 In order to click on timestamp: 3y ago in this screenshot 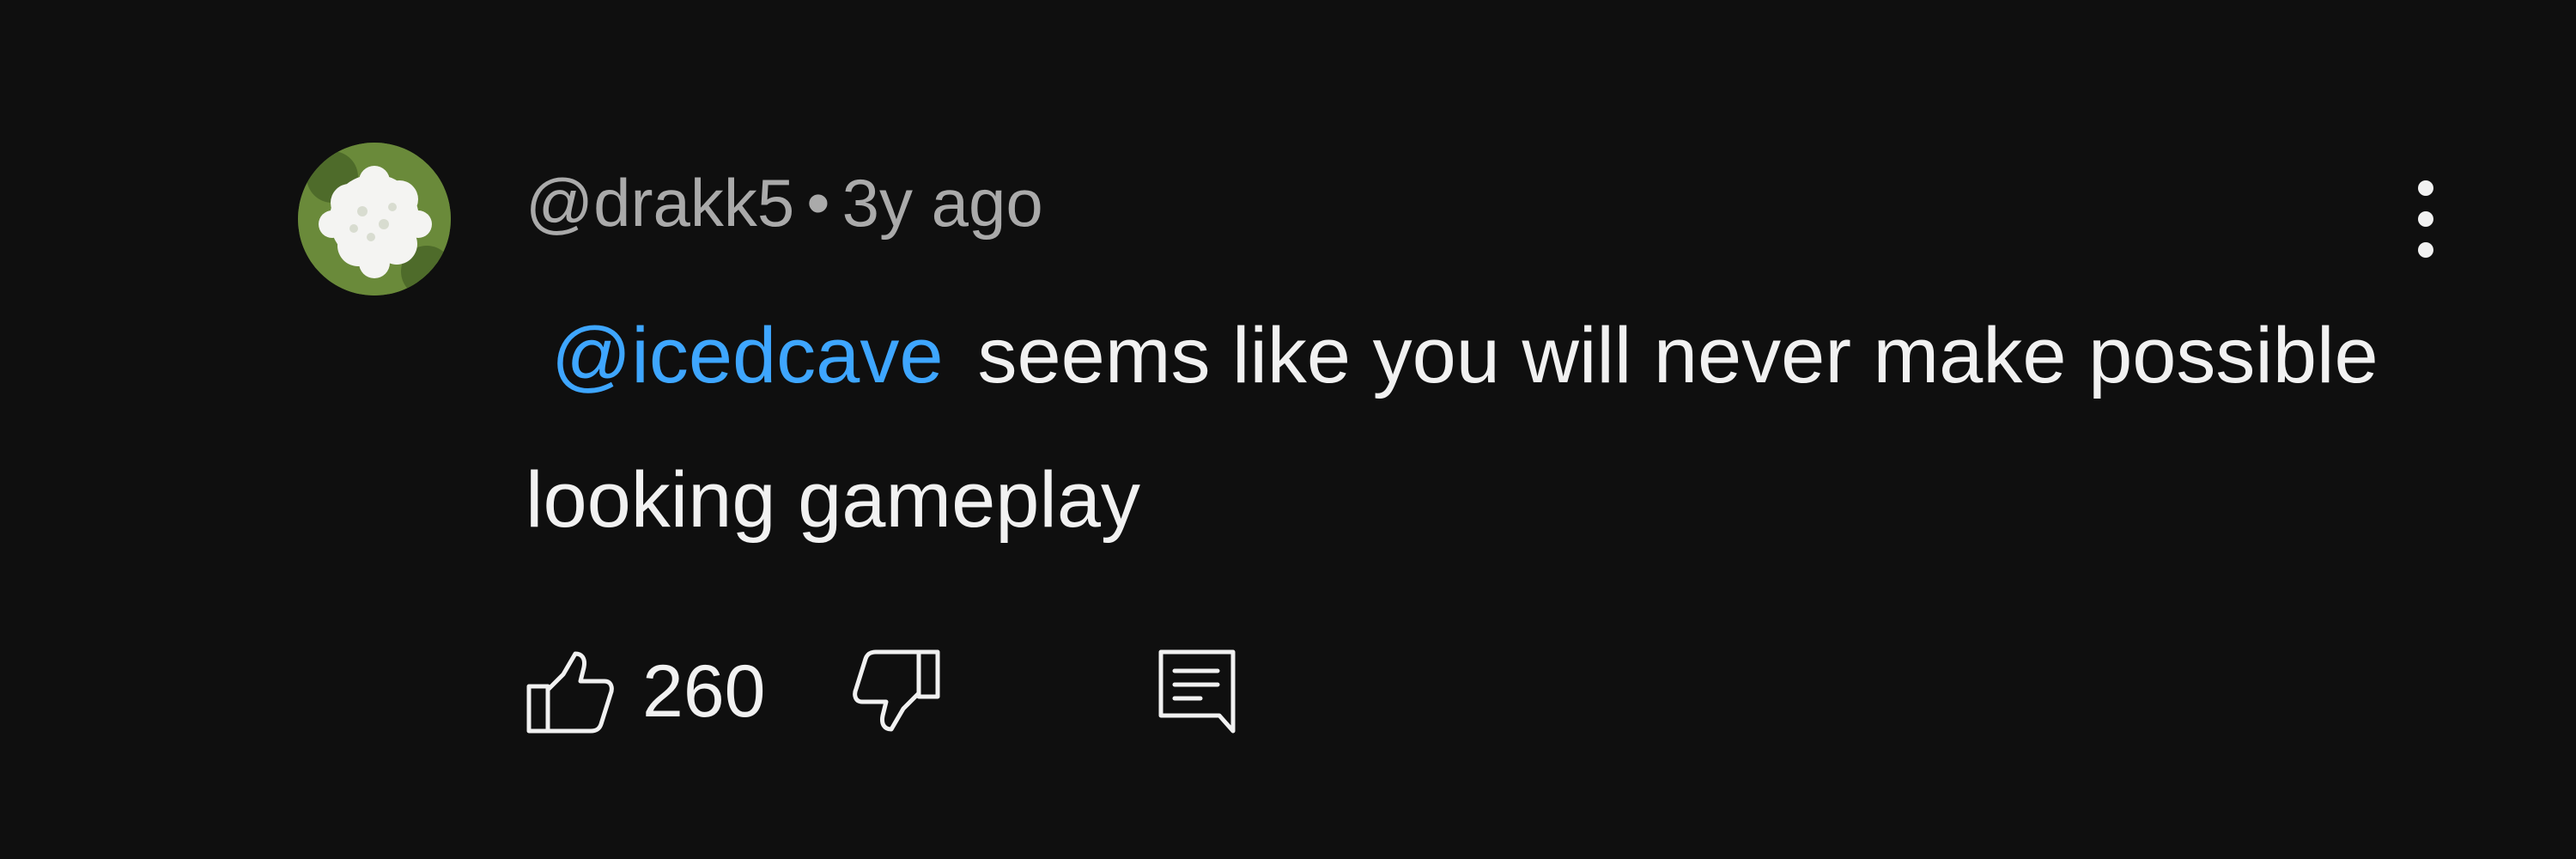, I will do `click(943, 203)`.